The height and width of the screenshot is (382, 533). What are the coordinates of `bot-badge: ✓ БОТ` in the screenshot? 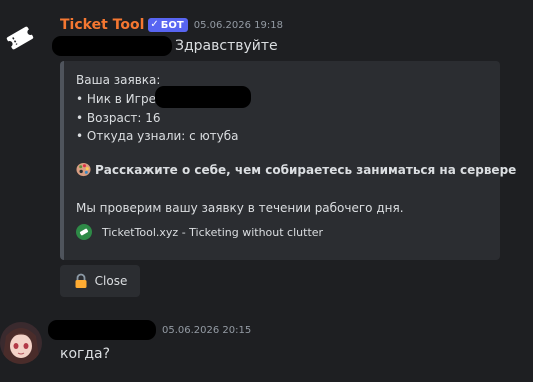 It's located at (168, 25).